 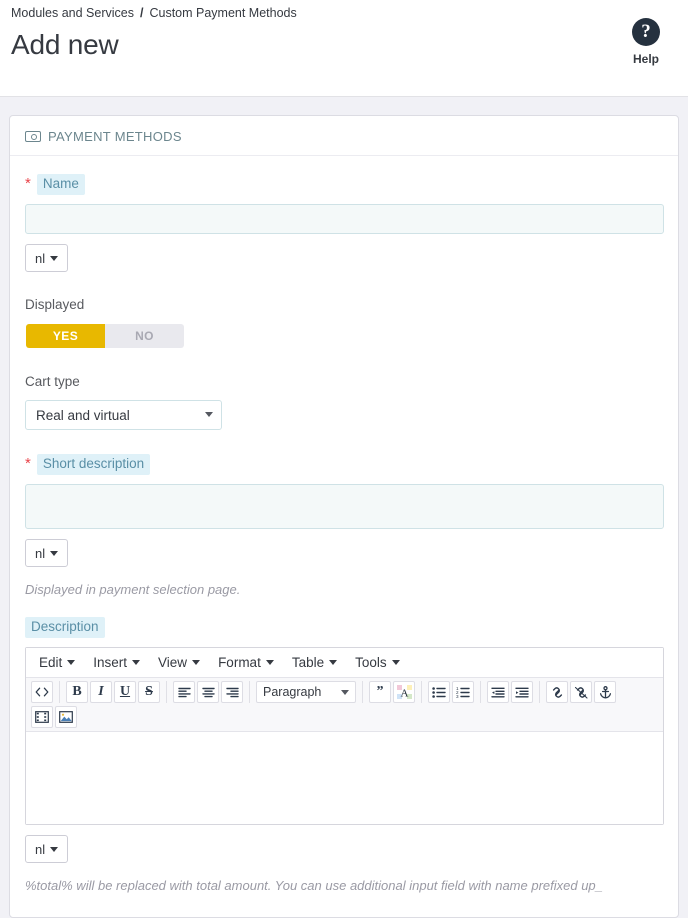 I want to click on image-icon, so click(x=66, y=717).